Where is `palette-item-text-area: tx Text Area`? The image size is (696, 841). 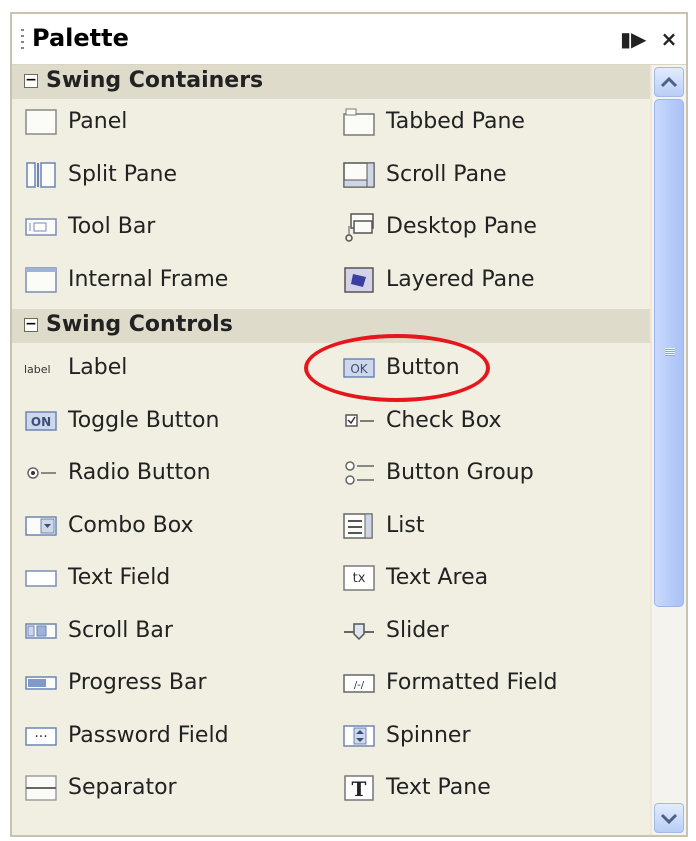 palette-item-text-area: tx Text Area is located at coordinates (492, 578).